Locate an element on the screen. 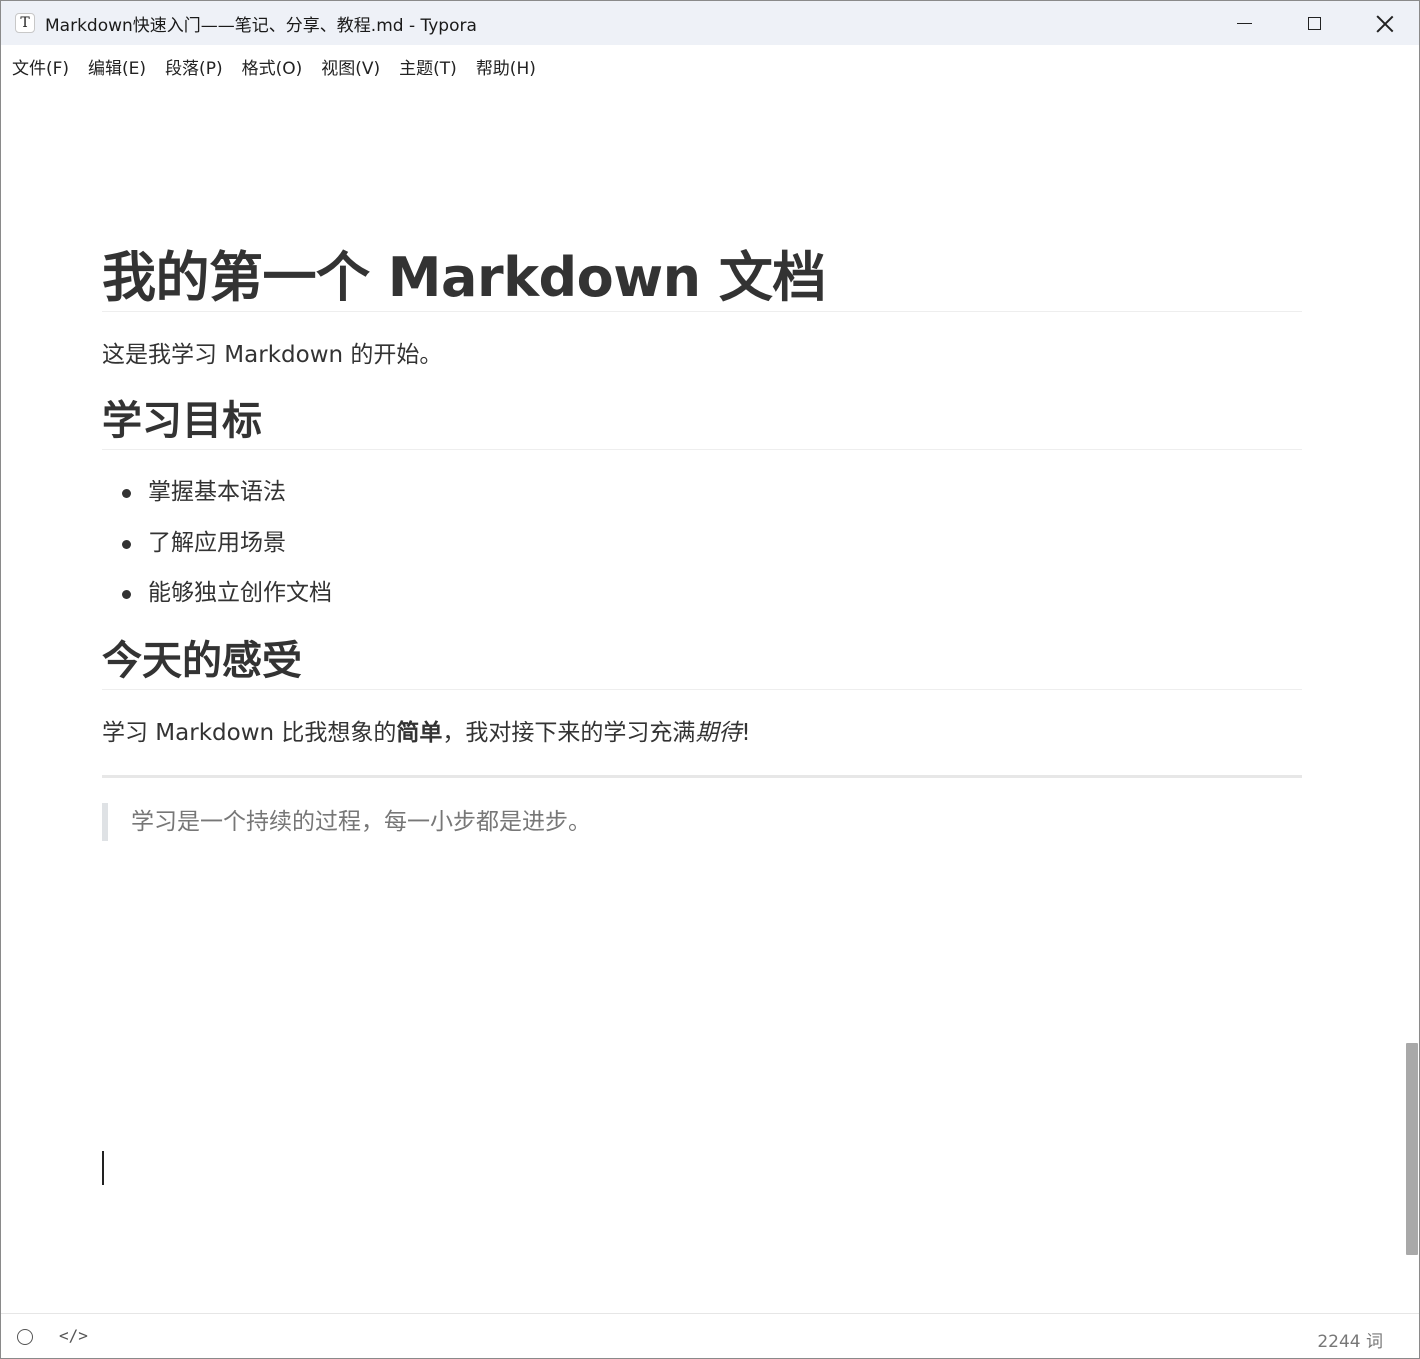 The width and height of the screenshot is (1420, 1359). feelings-paragraph: 学习 Markdown 比我想象的简单，我对接下来的学习充满期待! is located at coordinates (426, 733).